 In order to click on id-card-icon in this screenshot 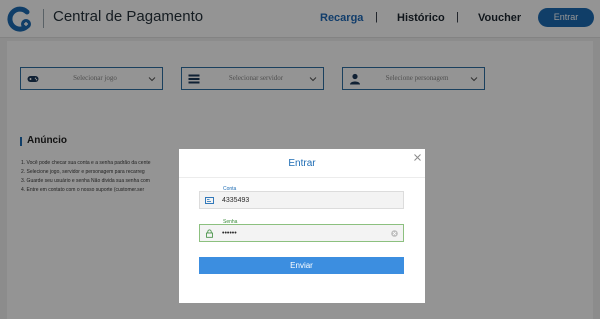, I will do `click(209, 200)`.